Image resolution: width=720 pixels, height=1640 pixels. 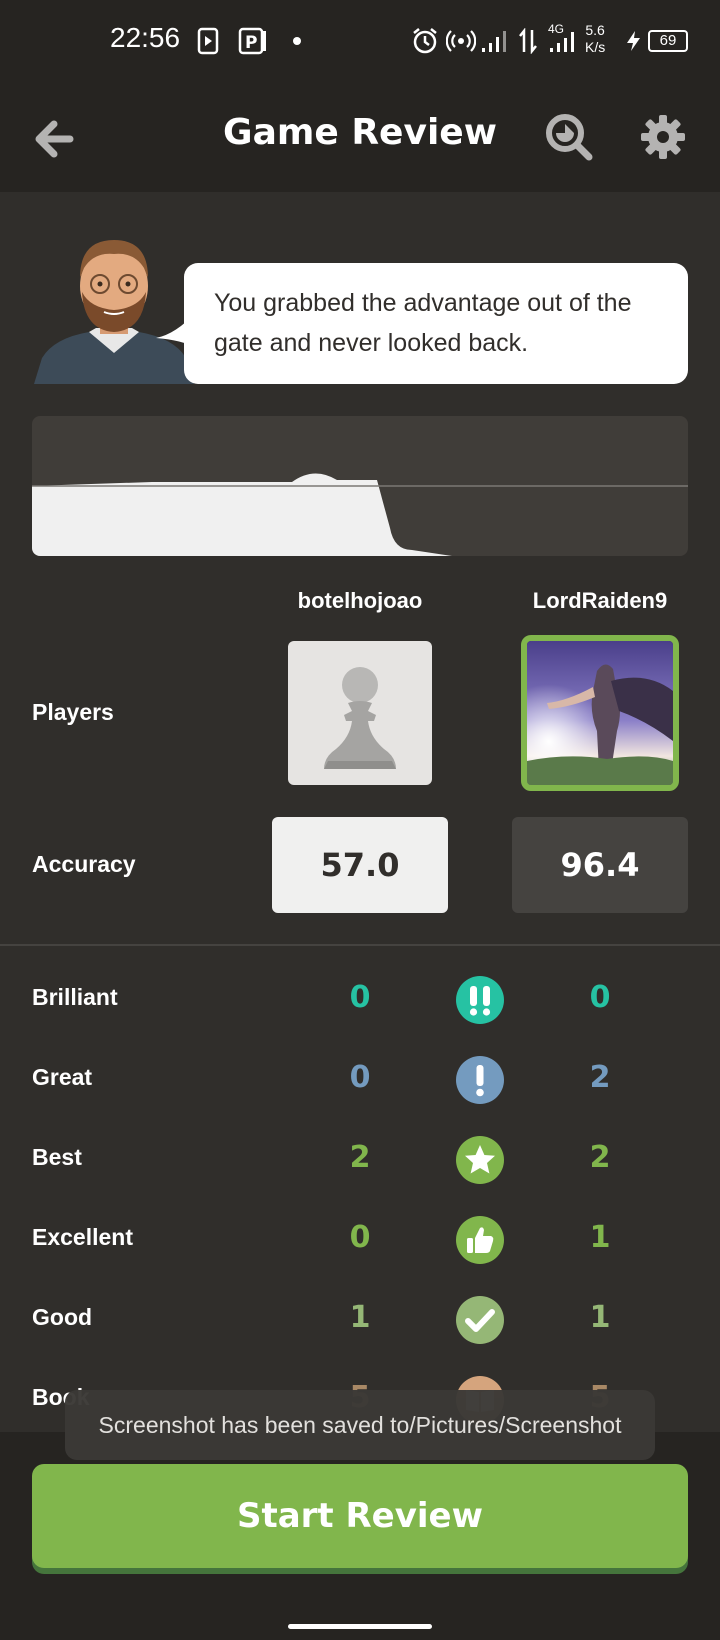 I want to click on white-excellent-count: 0, so click(x=360, y=1237).